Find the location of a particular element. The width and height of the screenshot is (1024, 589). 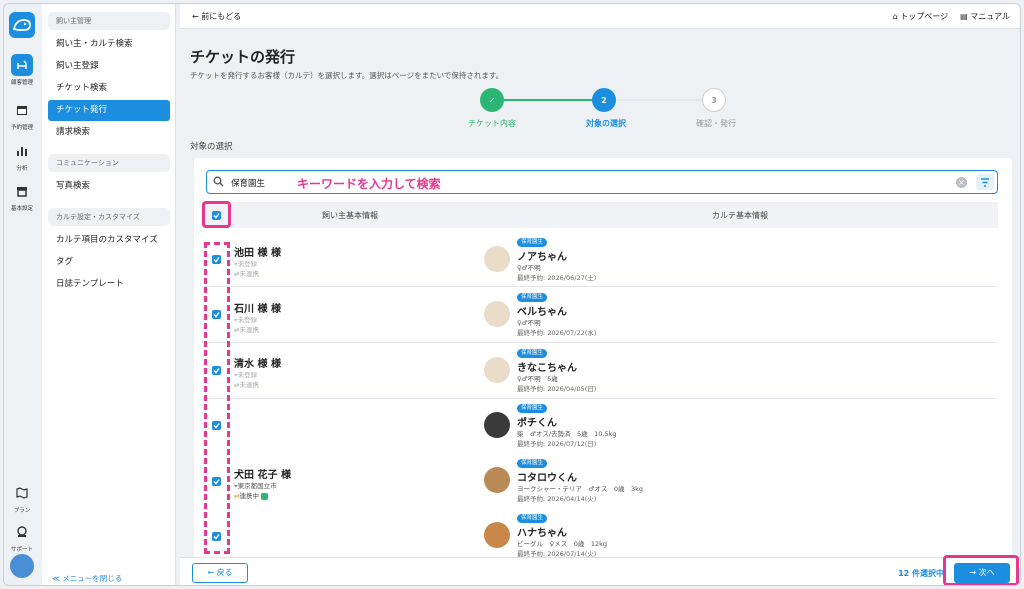

rail-settings: 基本設定 is located at coordinates (22, 196).